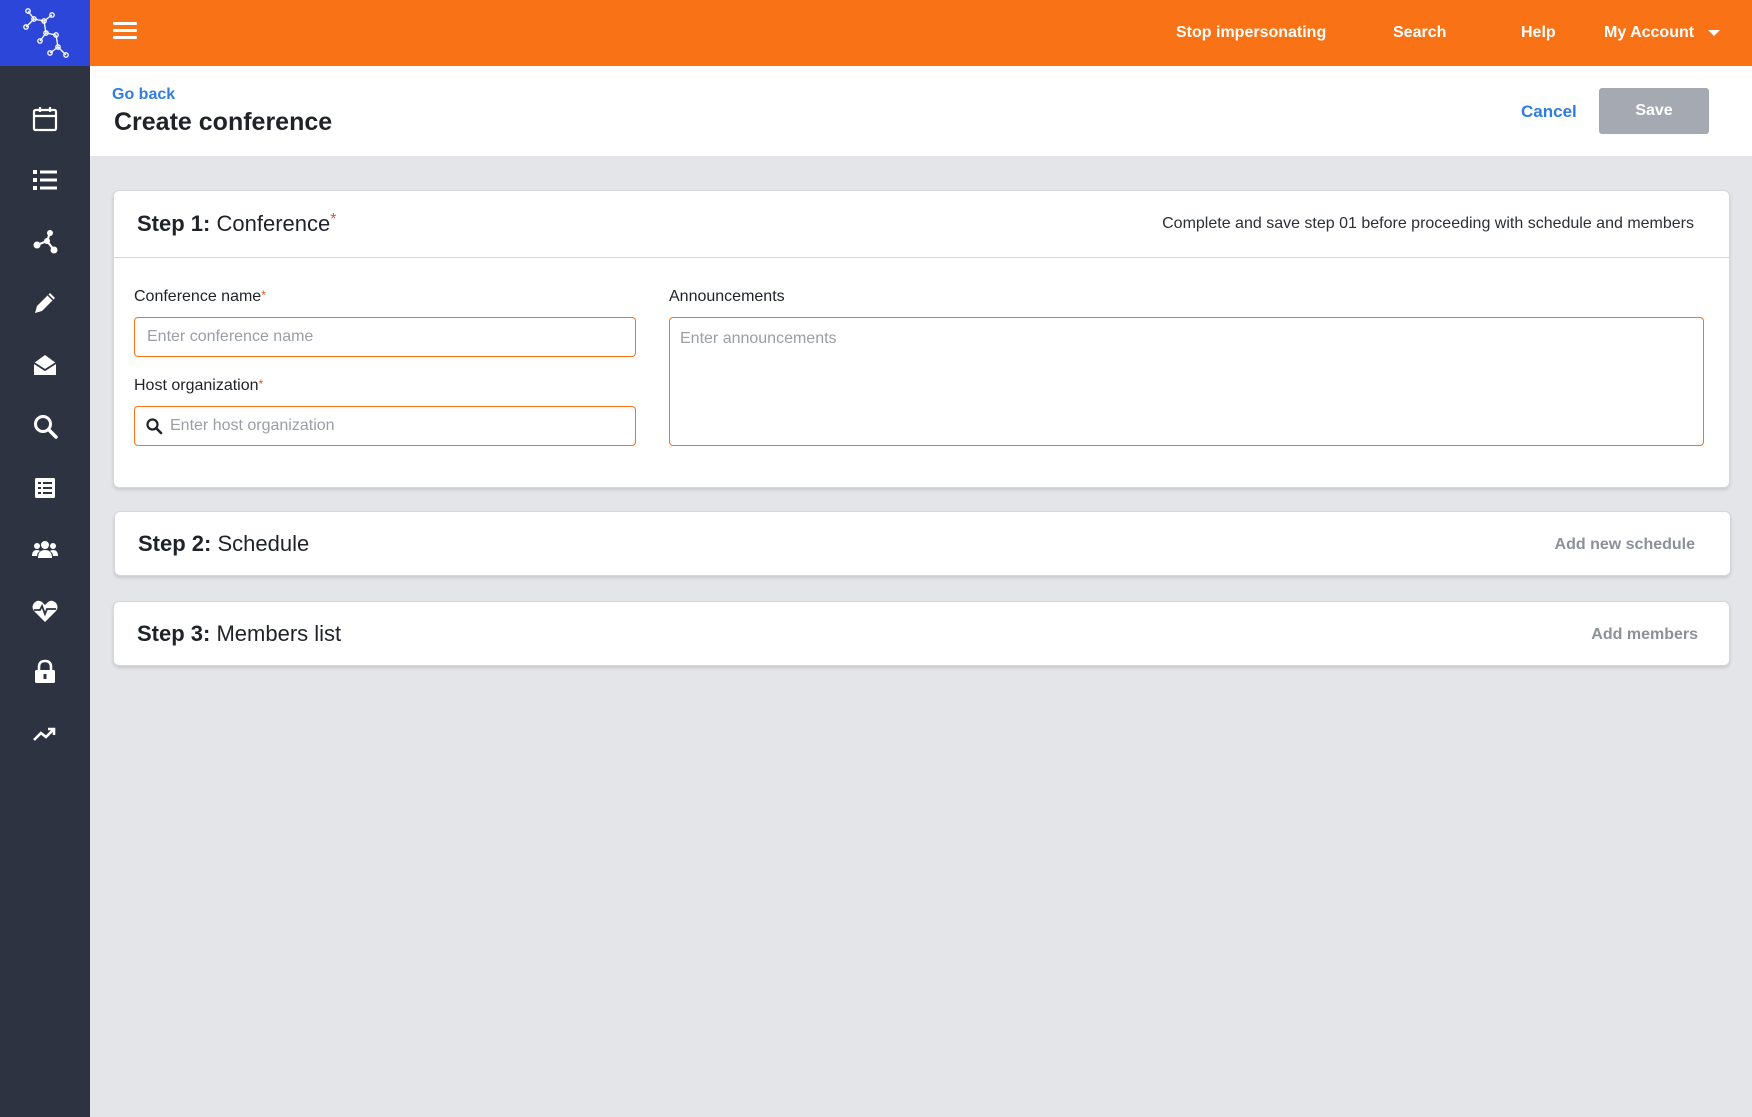  What do you see at coordinates (200, 296) in the screenshot?
I see `conference-name-label: Conference name*` at bounding box center [200, 296].